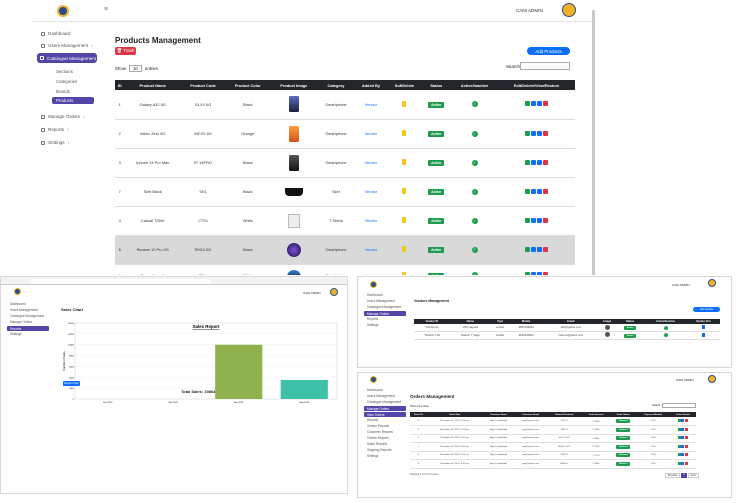  What do you see at coordinates (152, 85) in the screenshot?
I see `column-header: Product Name` at bounding box center [152, 85].